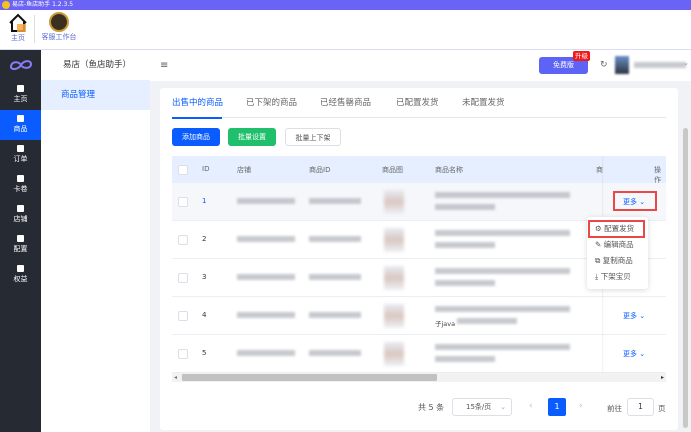  What do you see at coordinates (617, 277) in the screenshot?
I see `menu-item-delist: ⤓ 下架宝贝` at bounding box center [617, 277].